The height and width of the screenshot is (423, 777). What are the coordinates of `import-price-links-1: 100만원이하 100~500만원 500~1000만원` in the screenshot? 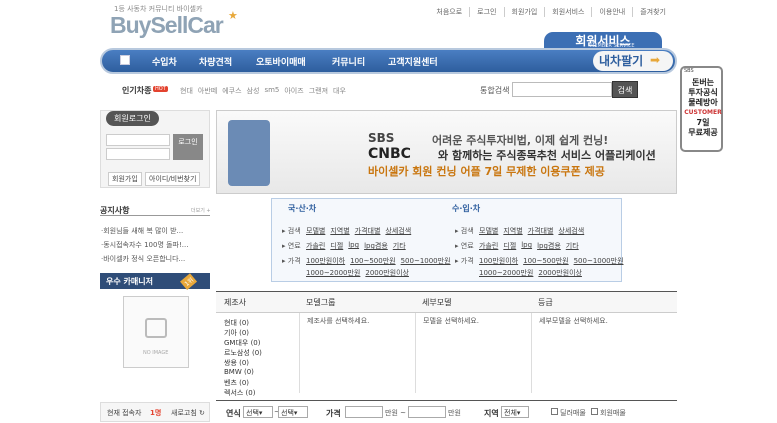 It's located at (551, 261).